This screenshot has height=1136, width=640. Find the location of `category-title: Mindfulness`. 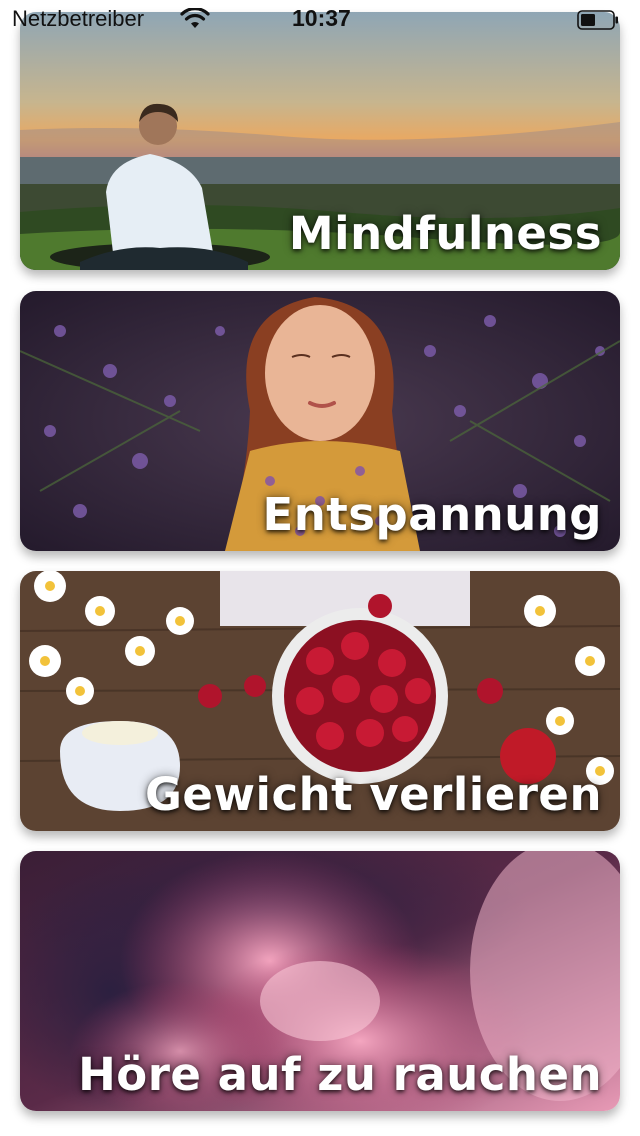

category-title: Mindfulness is located at coordinates (445, 233).